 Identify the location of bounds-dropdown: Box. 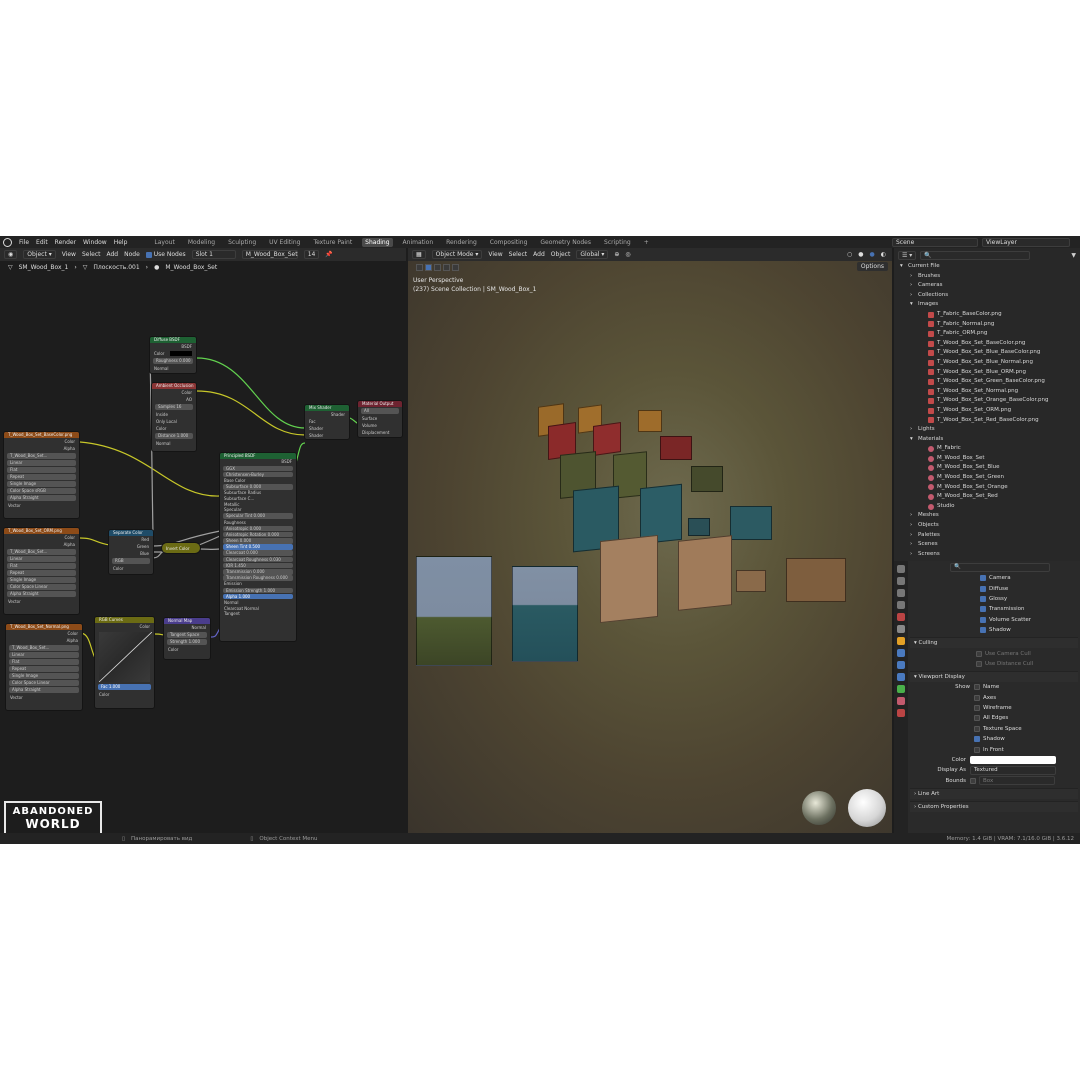
(1017, 781).